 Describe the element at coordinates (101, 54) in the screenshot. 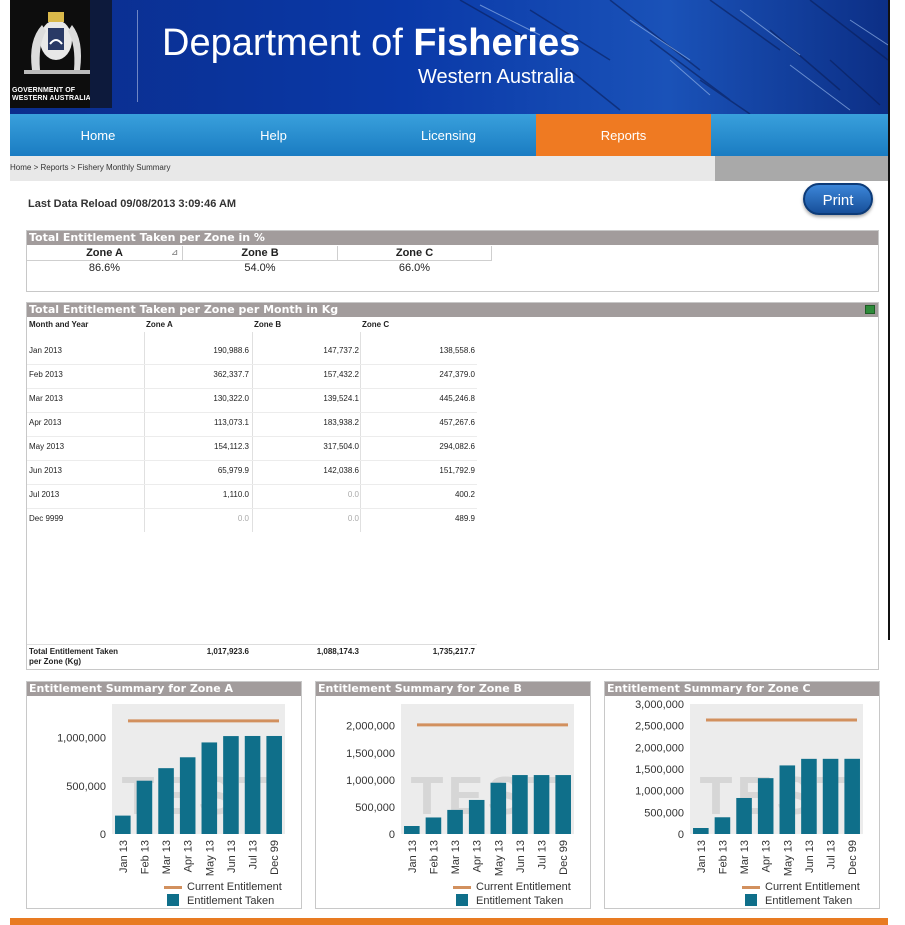

I see `logo-extension` at that location.